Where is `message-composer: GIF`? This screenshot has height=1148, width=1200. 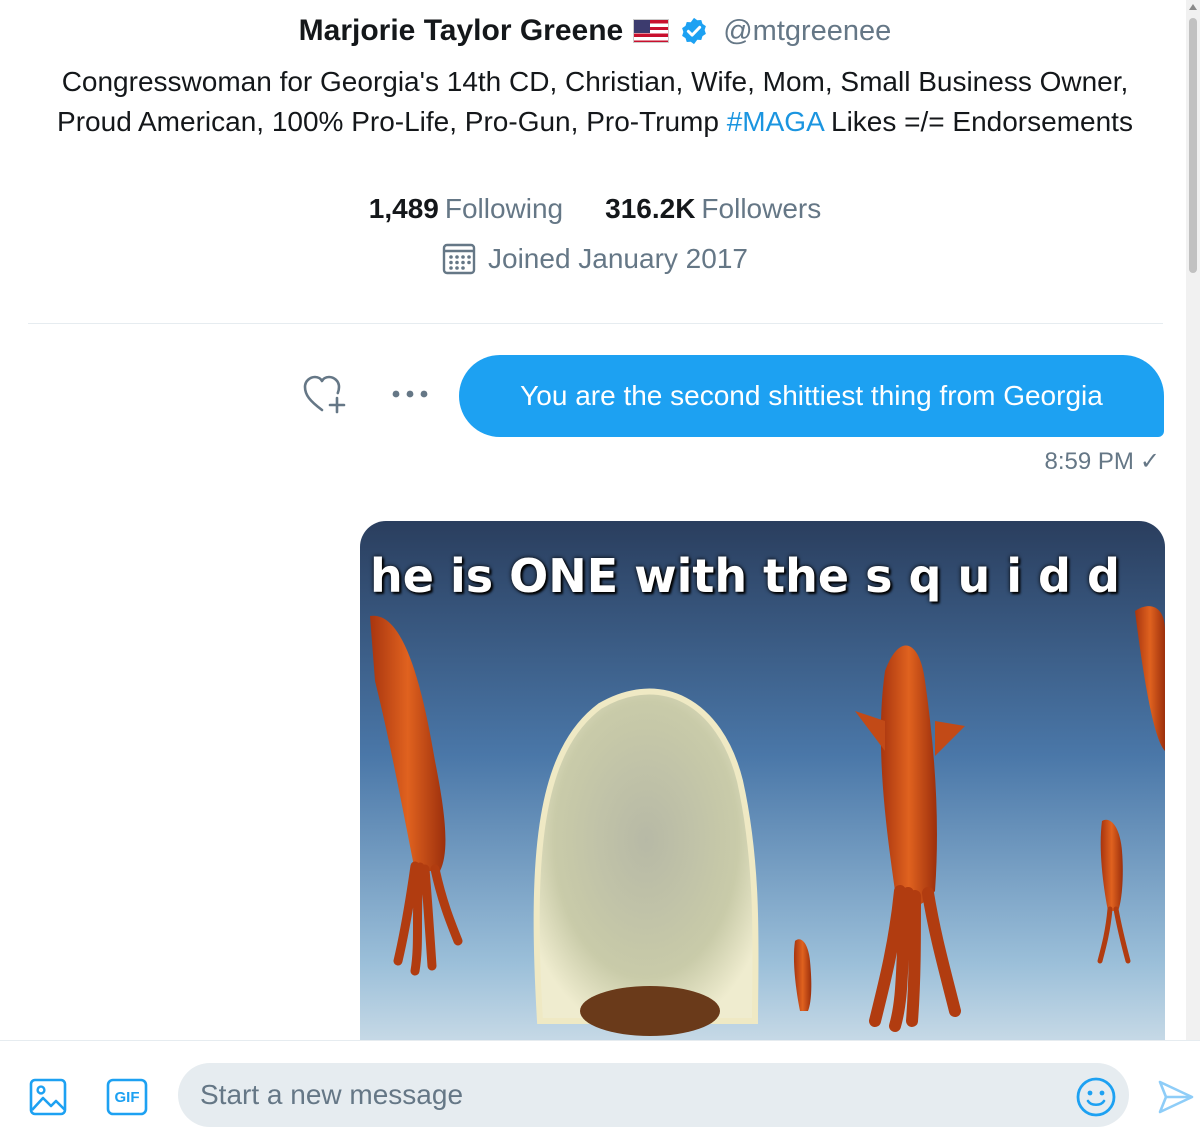
message-composer: GIF is located at coordinates (600, 1094).